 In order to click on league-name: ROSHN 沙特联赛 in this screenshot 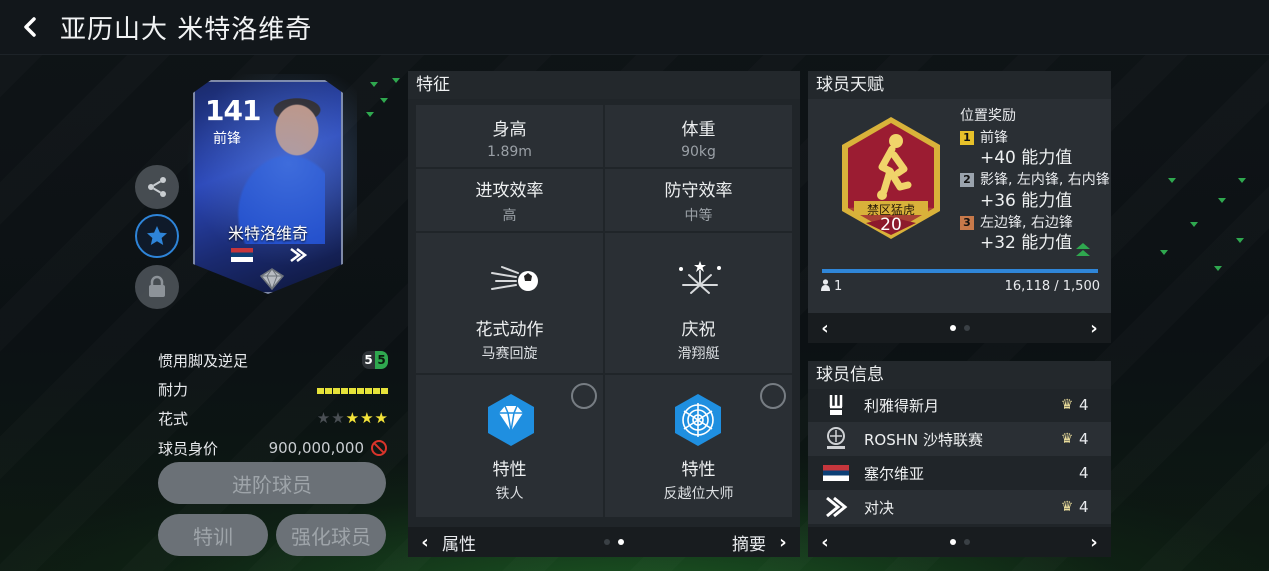, I will do `click(924, 439)`.